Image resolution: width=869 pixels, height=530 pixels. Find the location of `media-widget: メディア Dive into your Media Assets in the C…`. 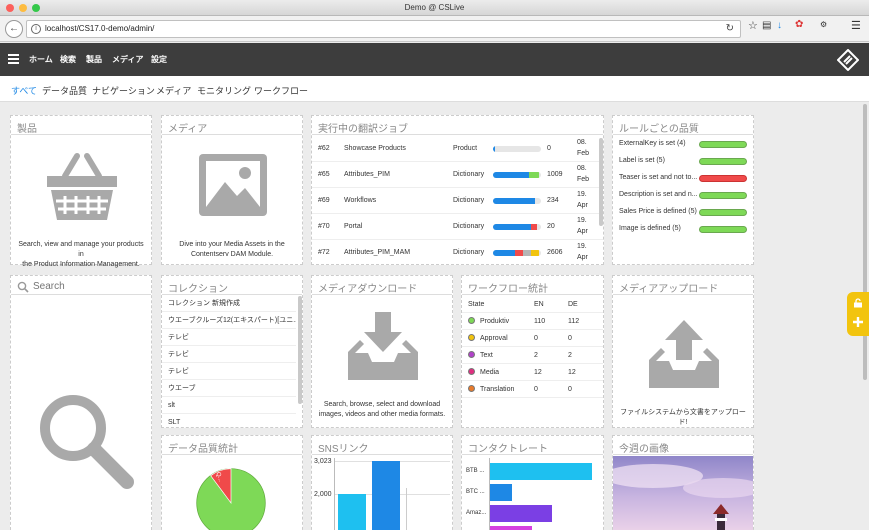

media-widget: メディア Dive into your Media Assets in the C… is located at coordinates (232, 190).